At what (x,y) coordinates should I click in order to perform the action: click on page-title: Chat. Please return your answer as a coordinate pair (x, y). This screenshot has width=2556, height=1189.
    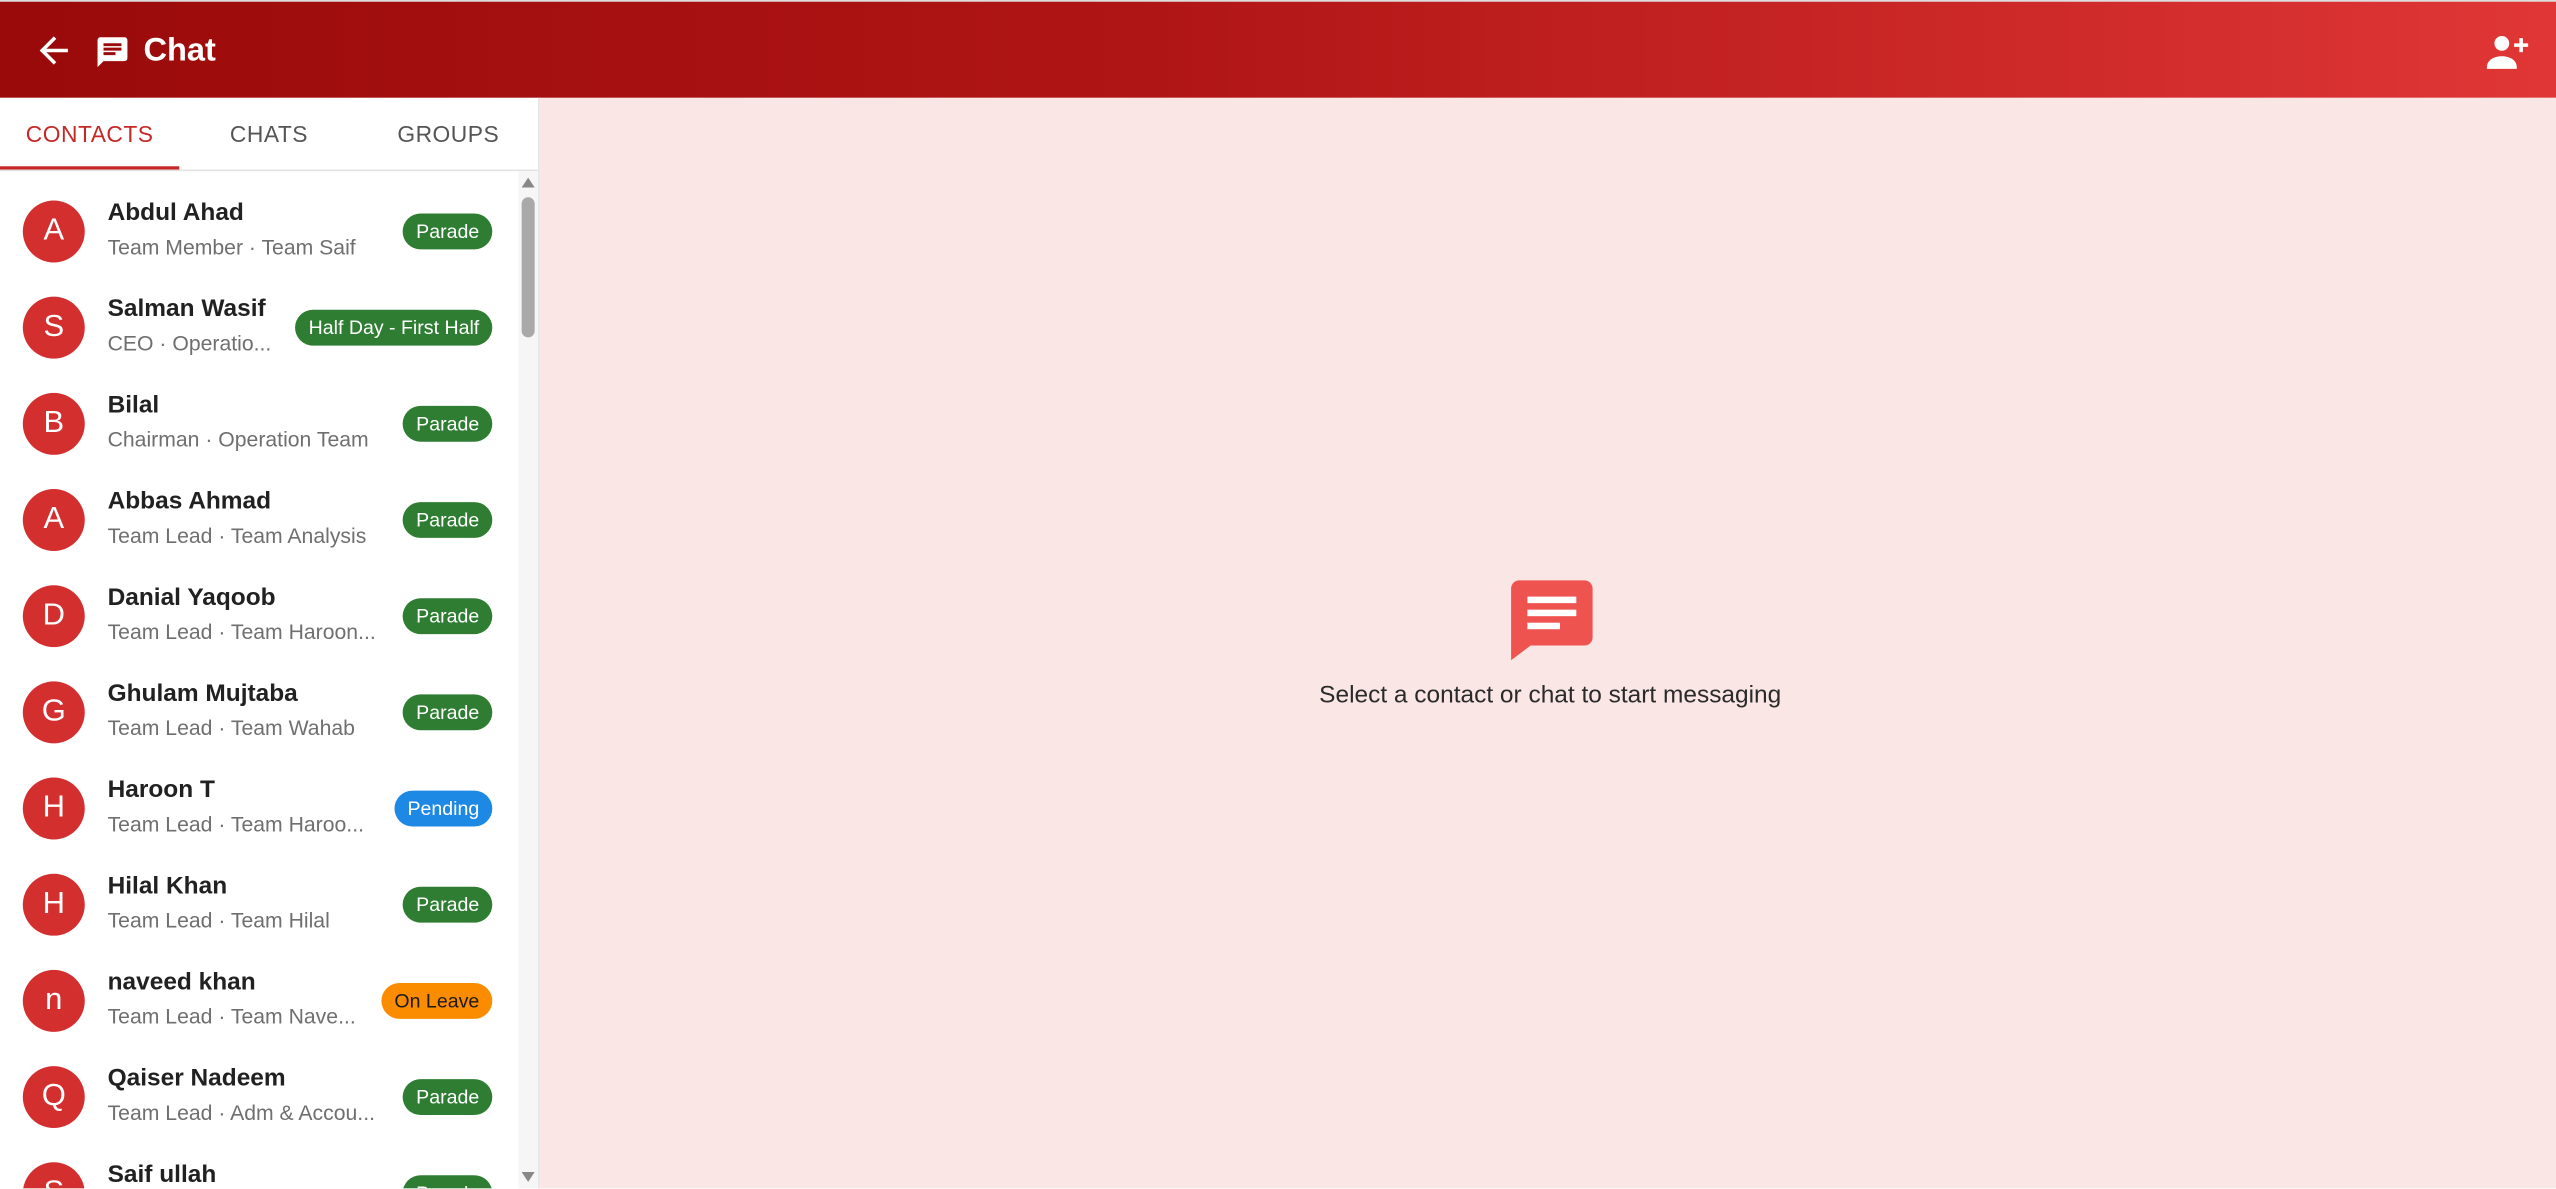
    Looking at the image, I should click on (179, 50).